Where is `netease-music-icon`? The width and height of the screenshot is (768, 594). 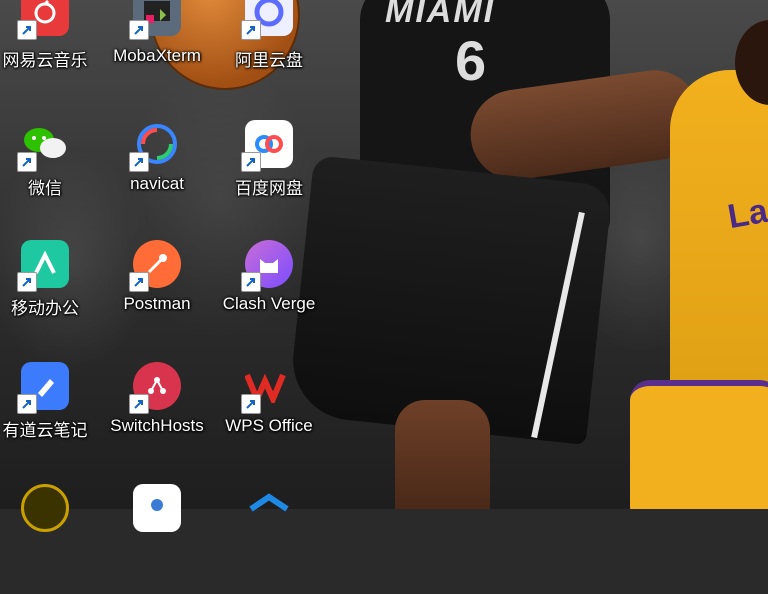
netease-music-icon is located at coordinates (43, 20).